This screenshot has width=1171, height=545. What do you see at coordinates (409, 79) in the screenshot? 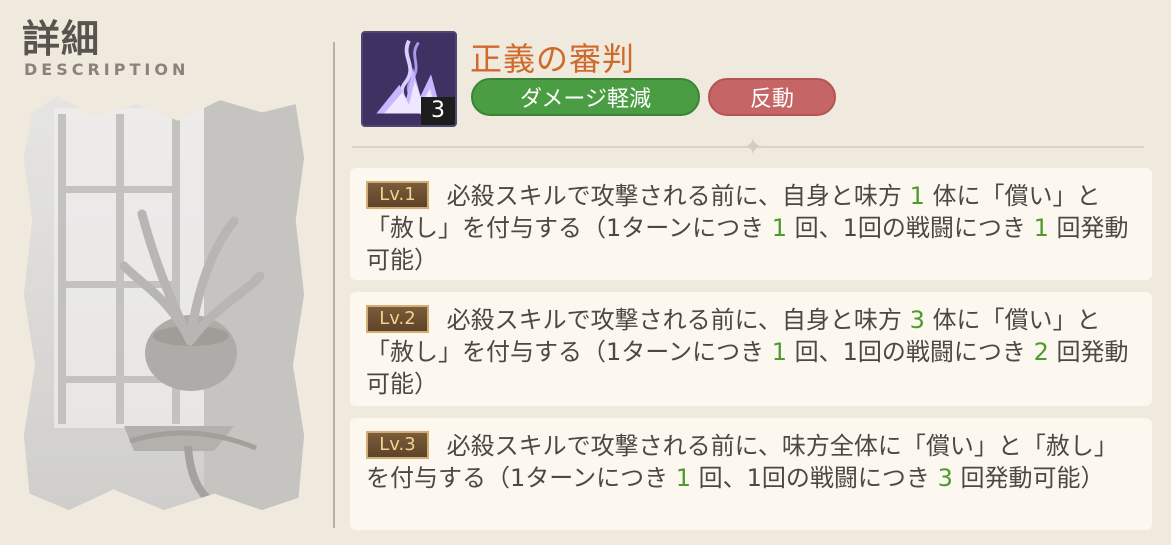
I see `skill-icon: 3` at bounding box center [409, 79].